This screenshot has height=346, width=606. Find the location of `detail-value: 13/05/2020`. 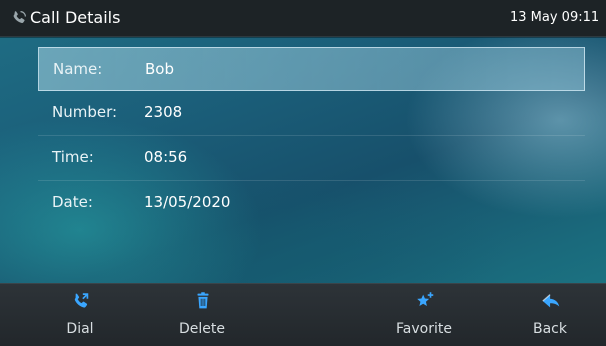

detail-value: 13/05/2020 is located at coordinates (187, 202).